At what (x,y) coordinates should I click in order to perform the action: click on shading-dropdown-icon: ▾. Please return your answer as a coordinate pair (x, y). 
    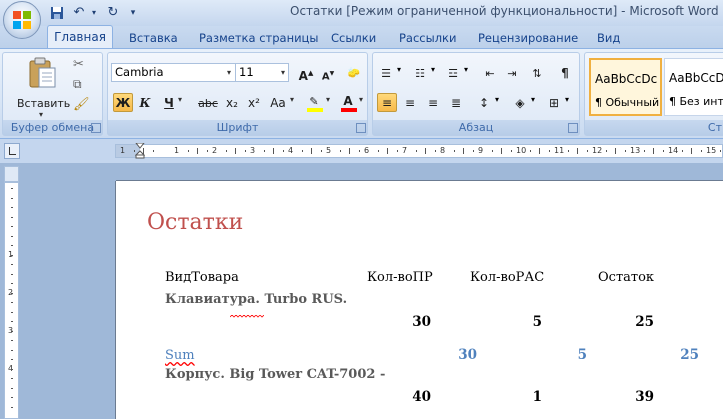
    Looking at the image, I should click on (533, 99).